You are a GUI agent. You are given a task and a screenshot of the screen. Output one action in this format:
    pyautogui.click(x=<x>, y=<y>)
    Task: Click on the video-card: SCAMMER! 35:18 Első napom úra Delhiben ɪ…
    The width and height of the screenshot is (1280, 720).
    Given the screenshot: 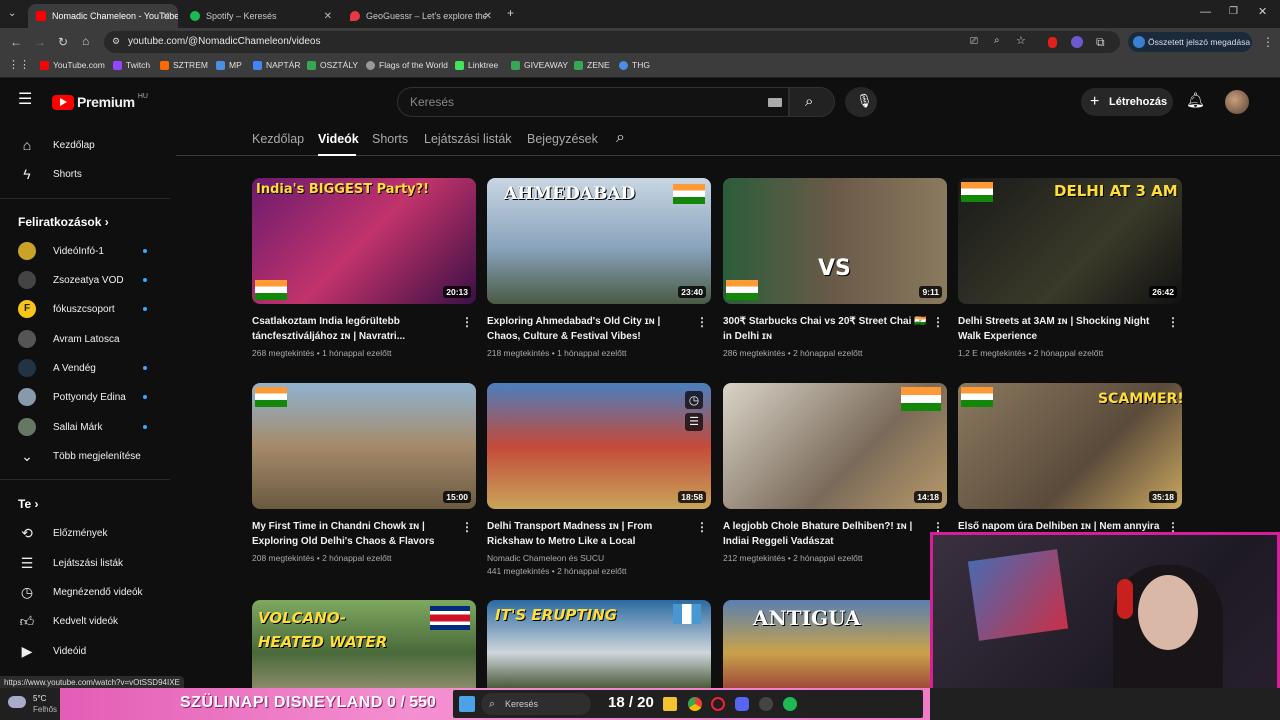 What is the action you would take?
    pyautogui.click(x=1070, y=466)
    